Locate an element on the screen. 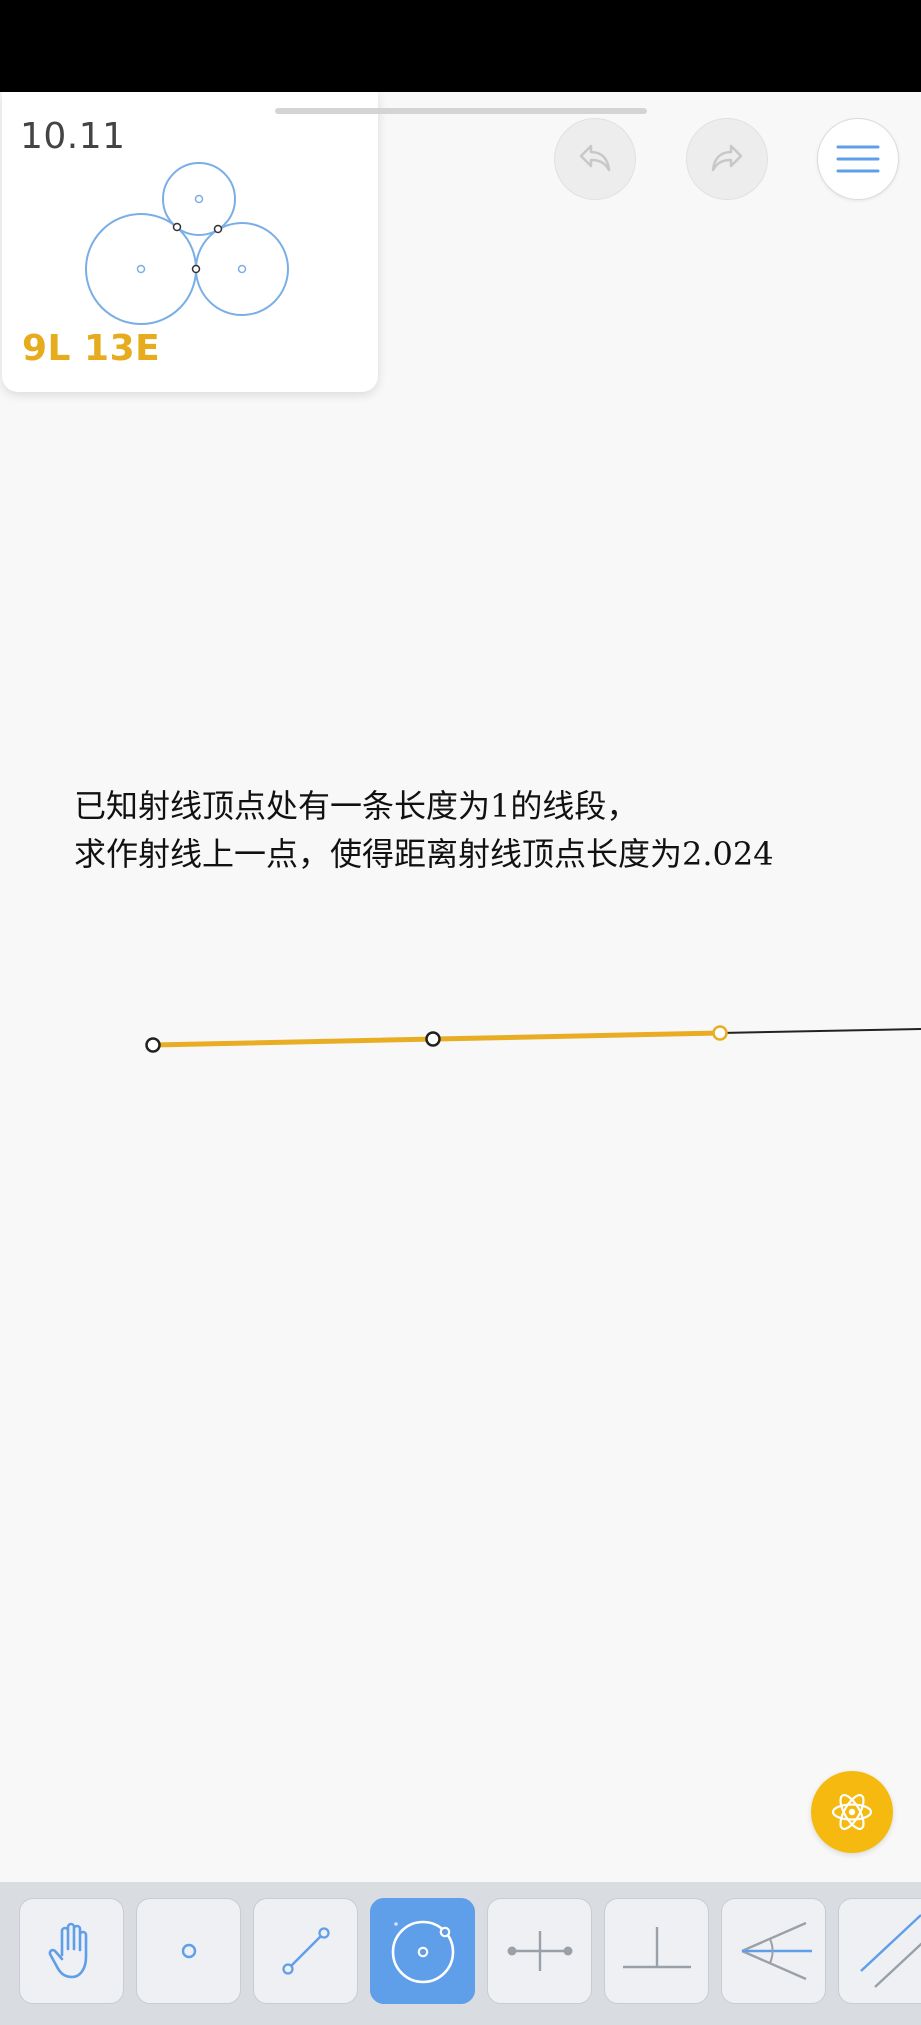 The image size is (921, 2025). angle-bisector-icon is located at coordinates (776, 1951).